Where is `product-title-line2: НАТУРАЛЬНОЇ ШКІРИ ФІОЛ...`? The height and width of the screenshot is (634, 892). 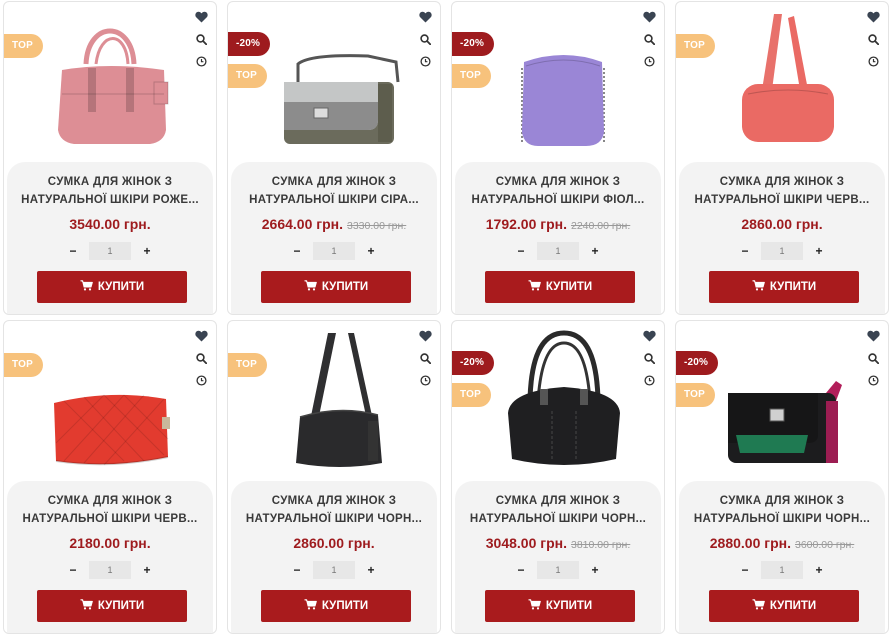
product-title-line2: НАТУРАЛЬНОЇ ШКІРИ ФІОЛ... is located at coordinates (558, 200).